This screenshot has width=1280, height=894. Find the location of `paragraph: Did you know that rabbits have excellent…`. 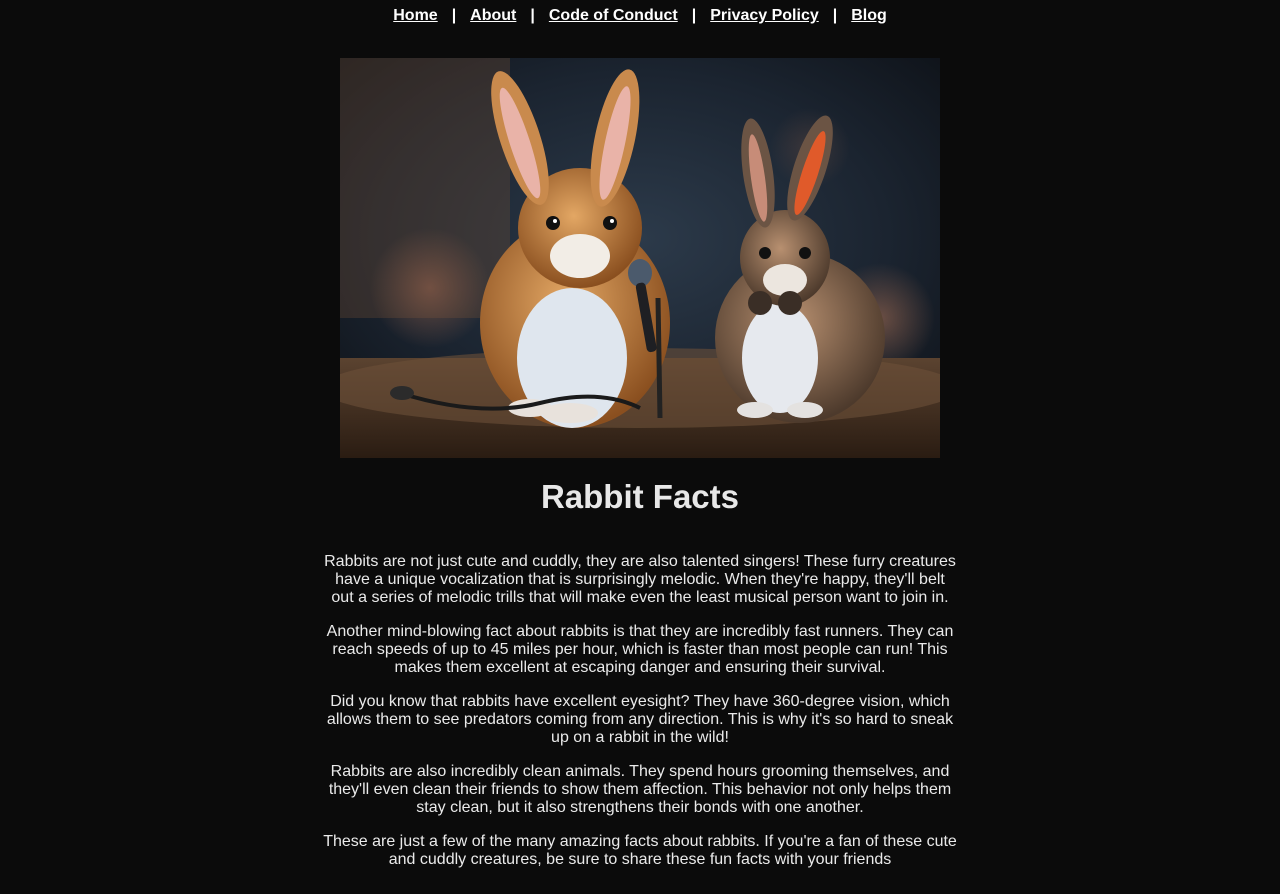

paragraph: Did you know that rabbits have excellent… is located at coordinates (640, 719).